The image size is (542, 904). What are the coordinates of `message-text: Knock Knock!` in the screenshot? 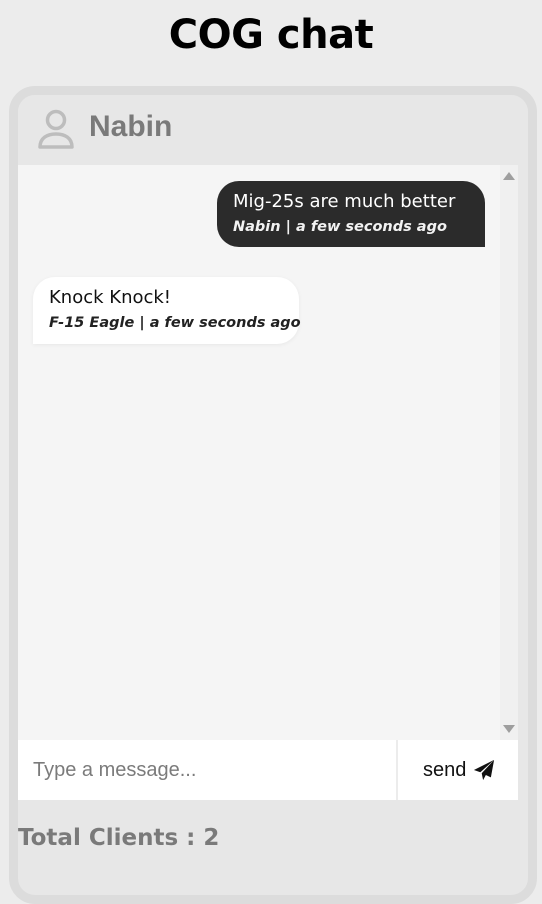 It's located at (110, 297).